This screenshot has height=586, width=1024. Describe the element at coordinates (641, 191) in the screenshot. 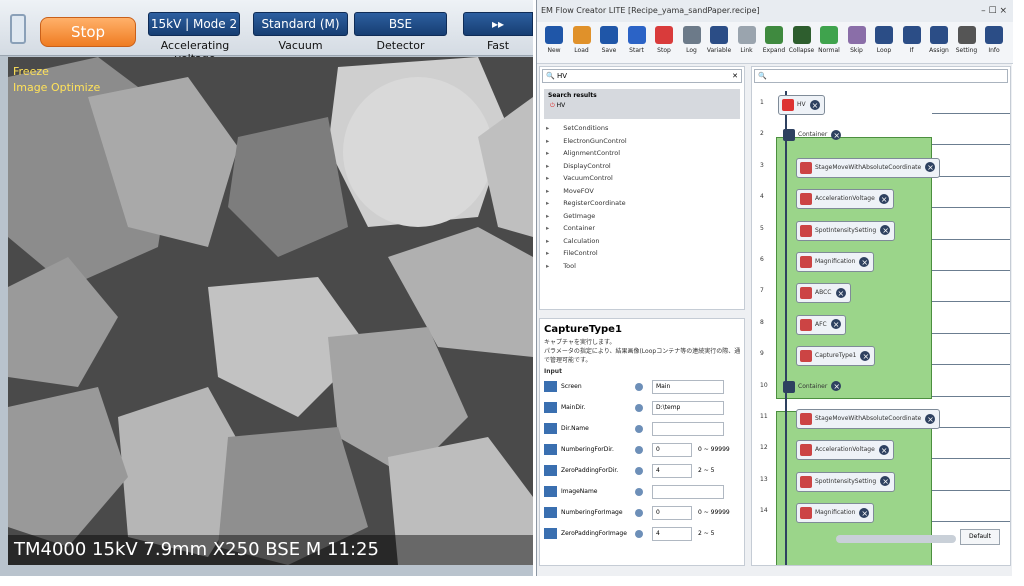

I see `tree-item-movefov: ▸ MoveFOV` at that location.